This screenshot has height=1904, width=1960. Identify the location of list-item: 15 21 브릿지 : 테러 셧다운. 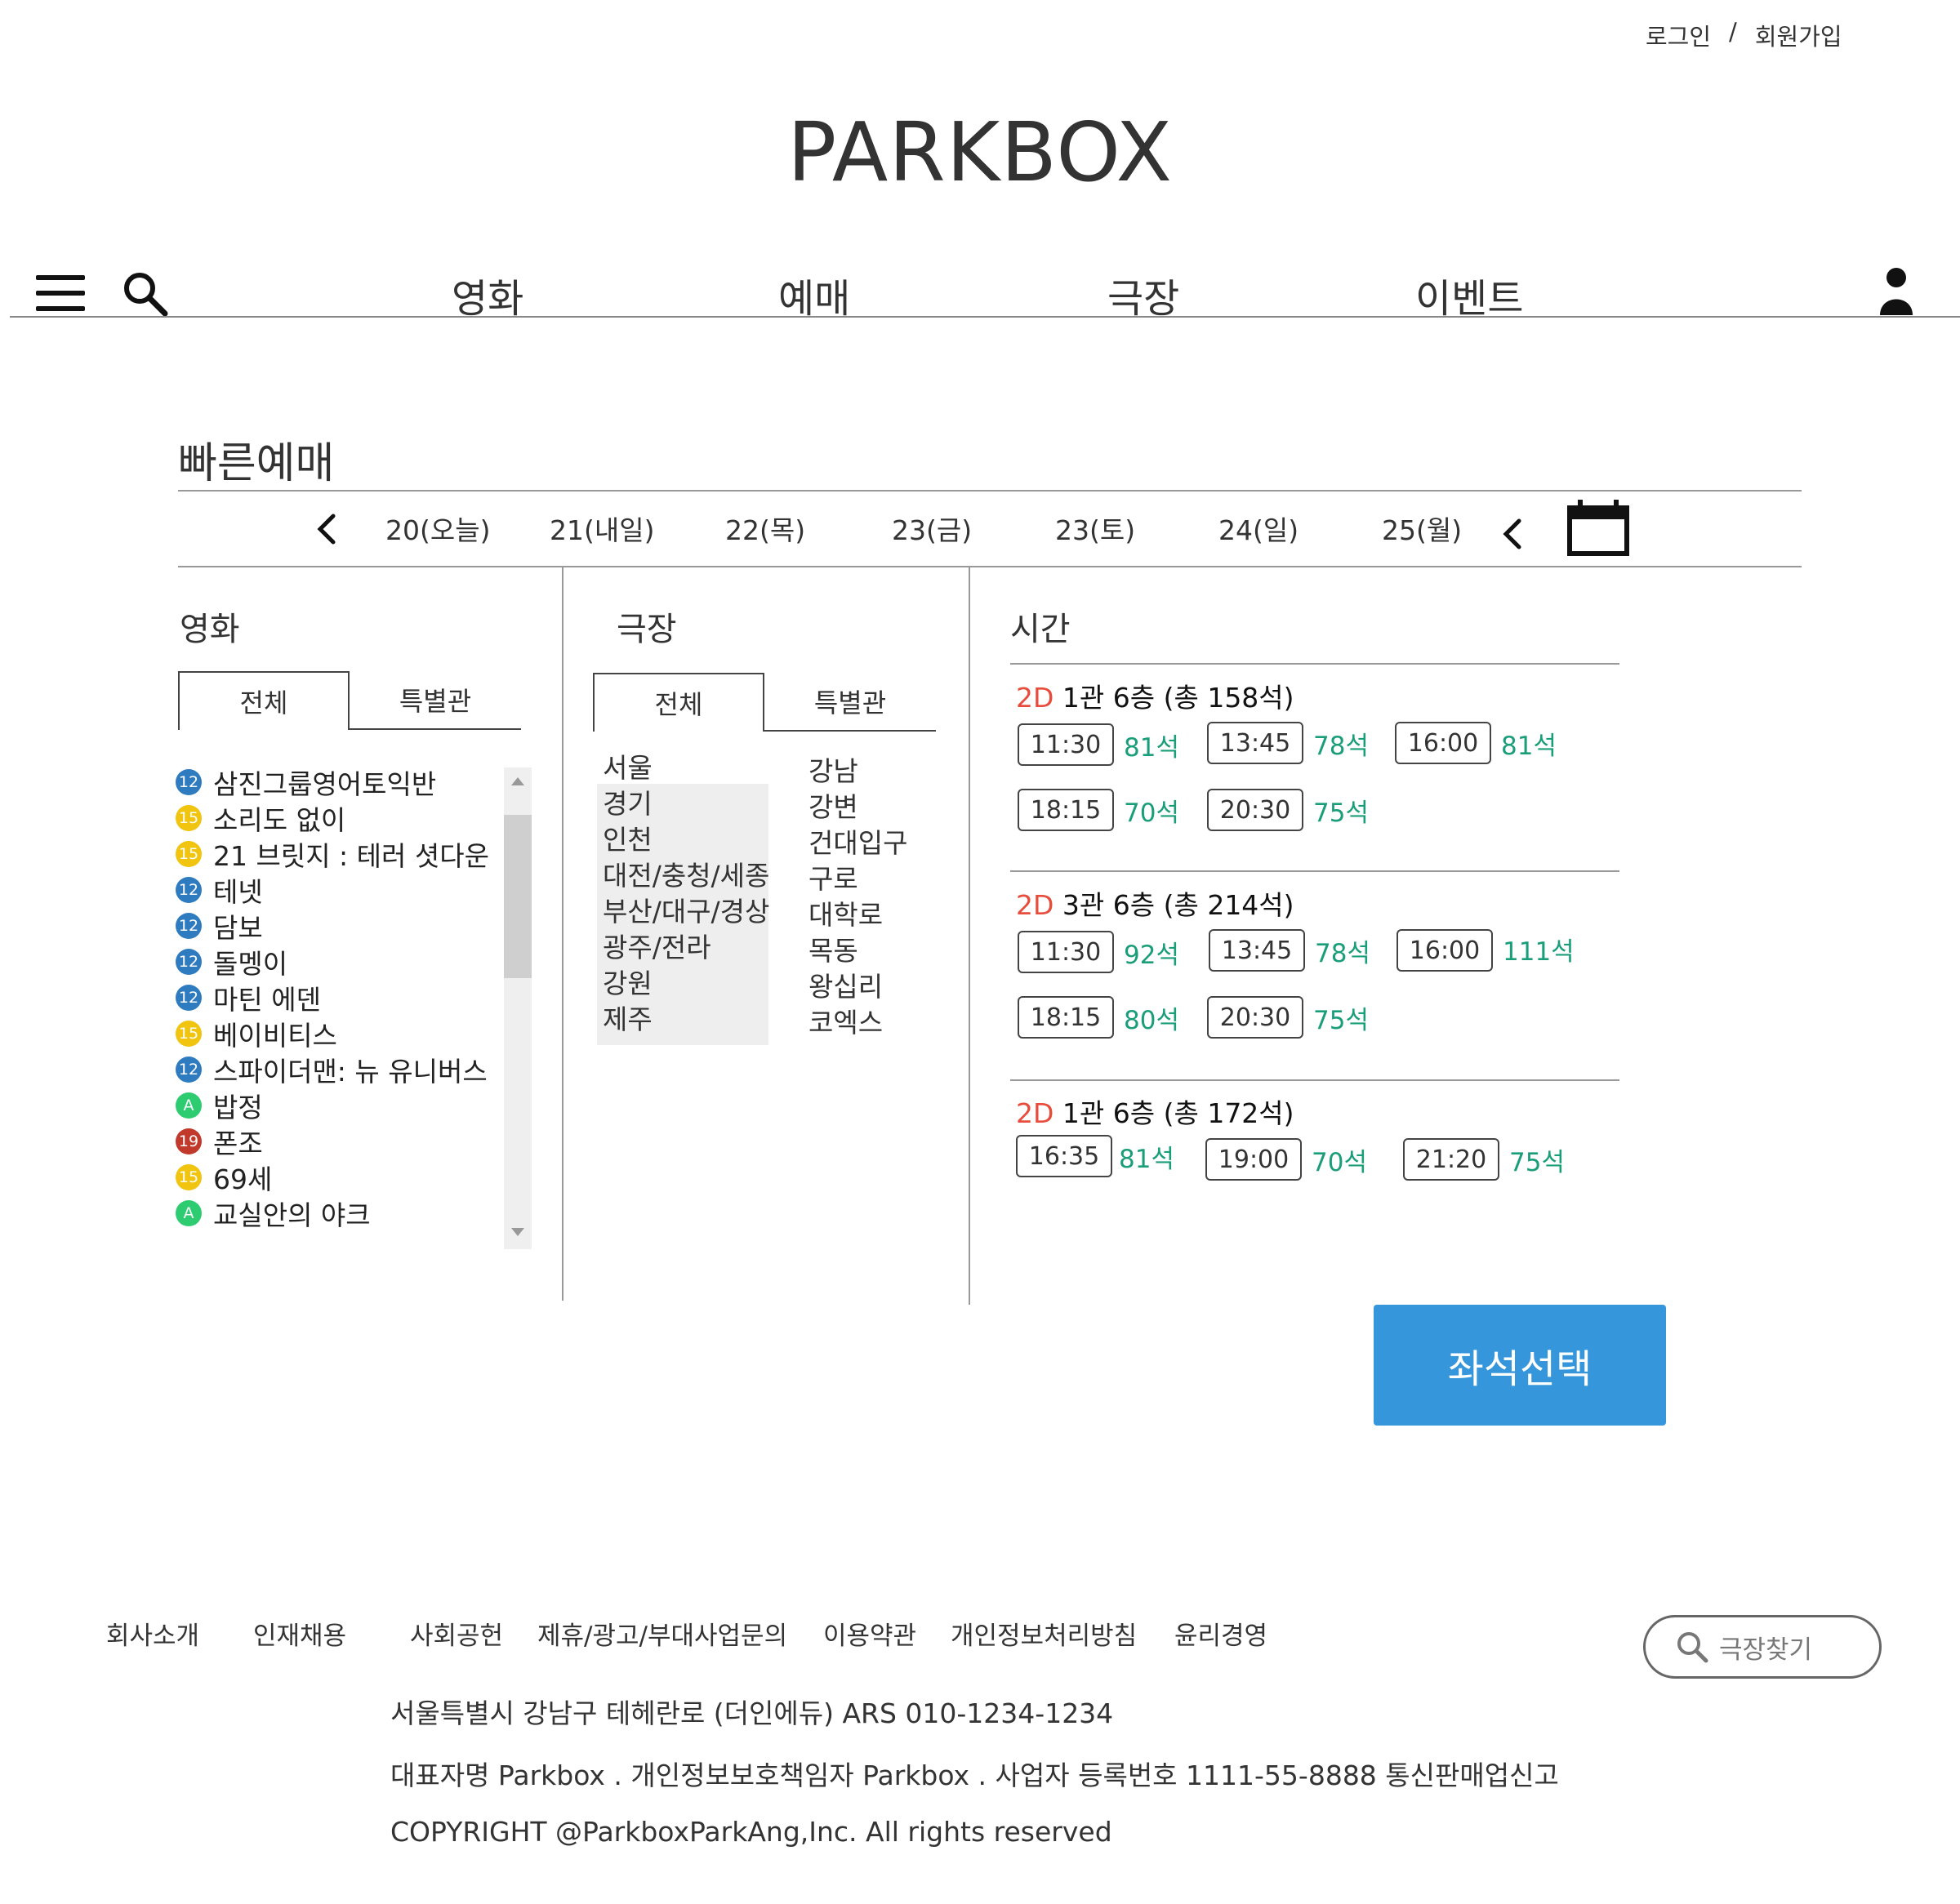
(332, 855).